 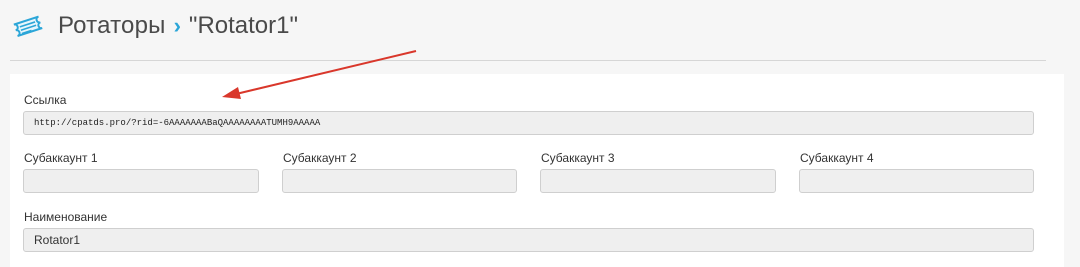 I want to click on subaccount-3-label: Субаккаунт 3, so click(x=578, y=158).